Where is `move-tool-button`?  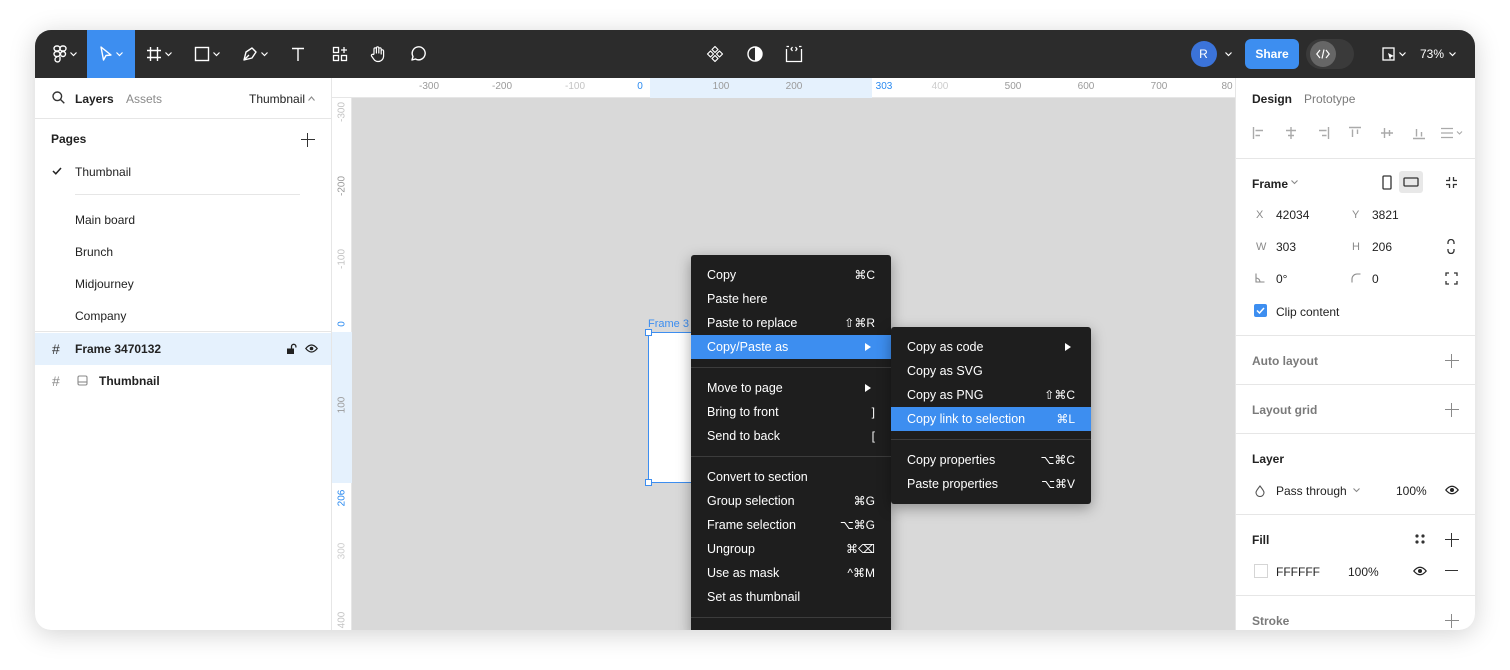 move-tool-button is located at coordinates (111, 54).